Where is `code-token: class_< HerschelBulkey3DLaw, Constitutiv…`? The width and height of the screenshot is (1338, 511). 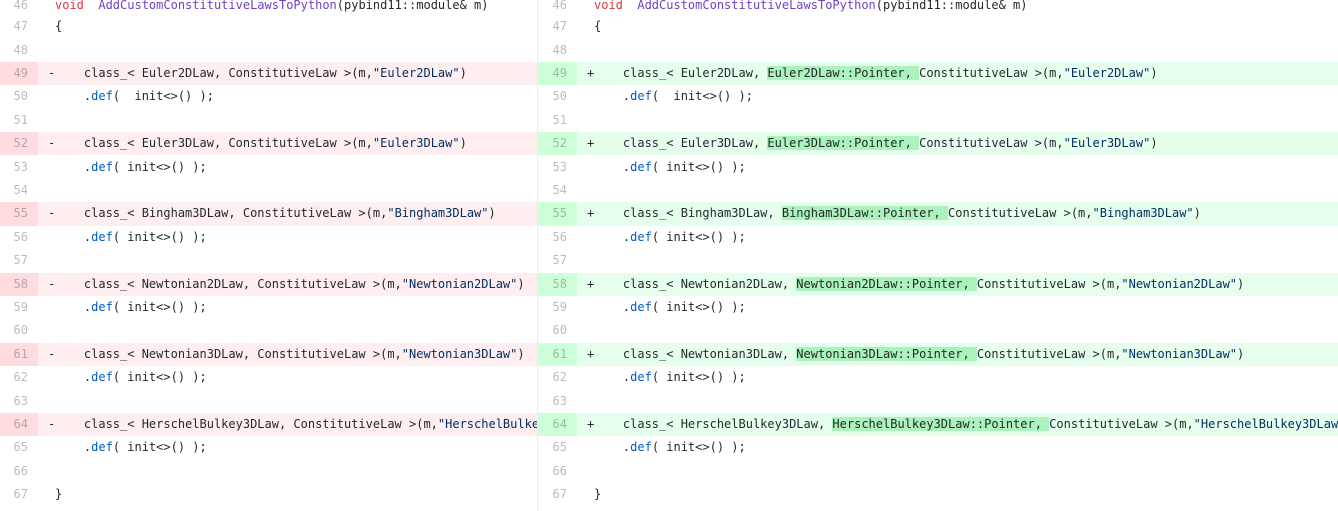
code-token: class_< HerschelBulkey3DLaw, Constitutiv… is located at coordinates (246, 423).